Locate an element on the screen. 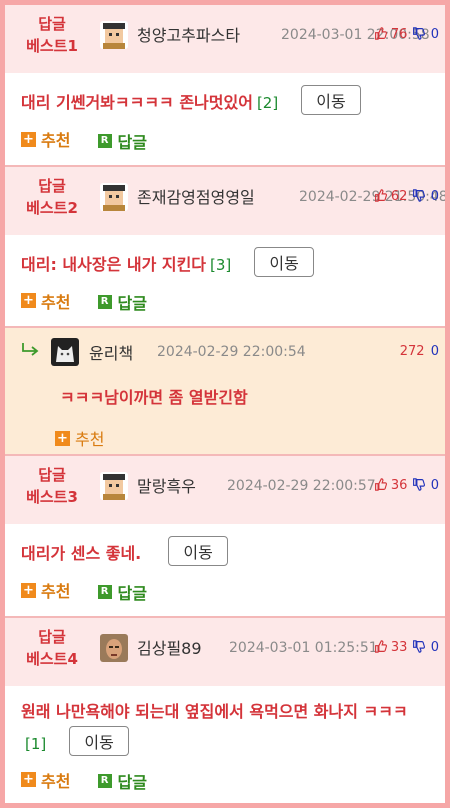  comment-body: 대리 기쎈거봐ㅋㅋㅋㅋ 존나멋있어 [2] 이동 is located at coordinates (225, 95).